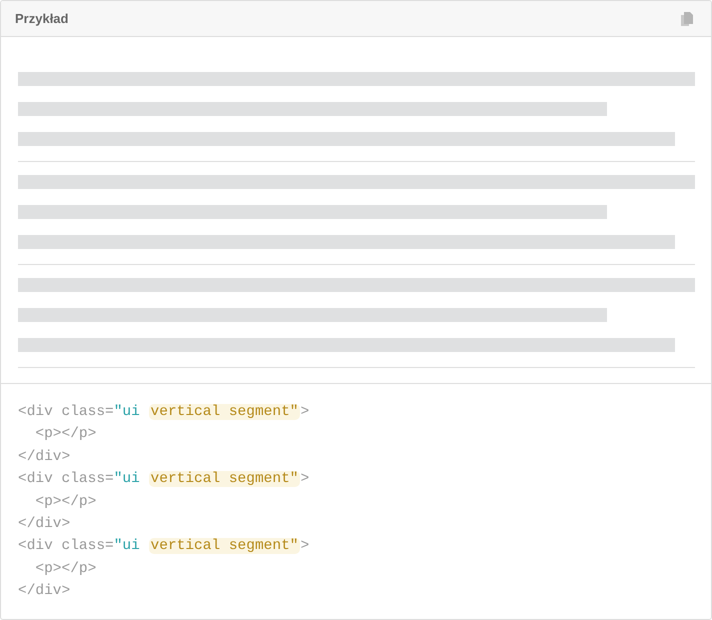  I want to click on copy-icon, so click(687, 19).